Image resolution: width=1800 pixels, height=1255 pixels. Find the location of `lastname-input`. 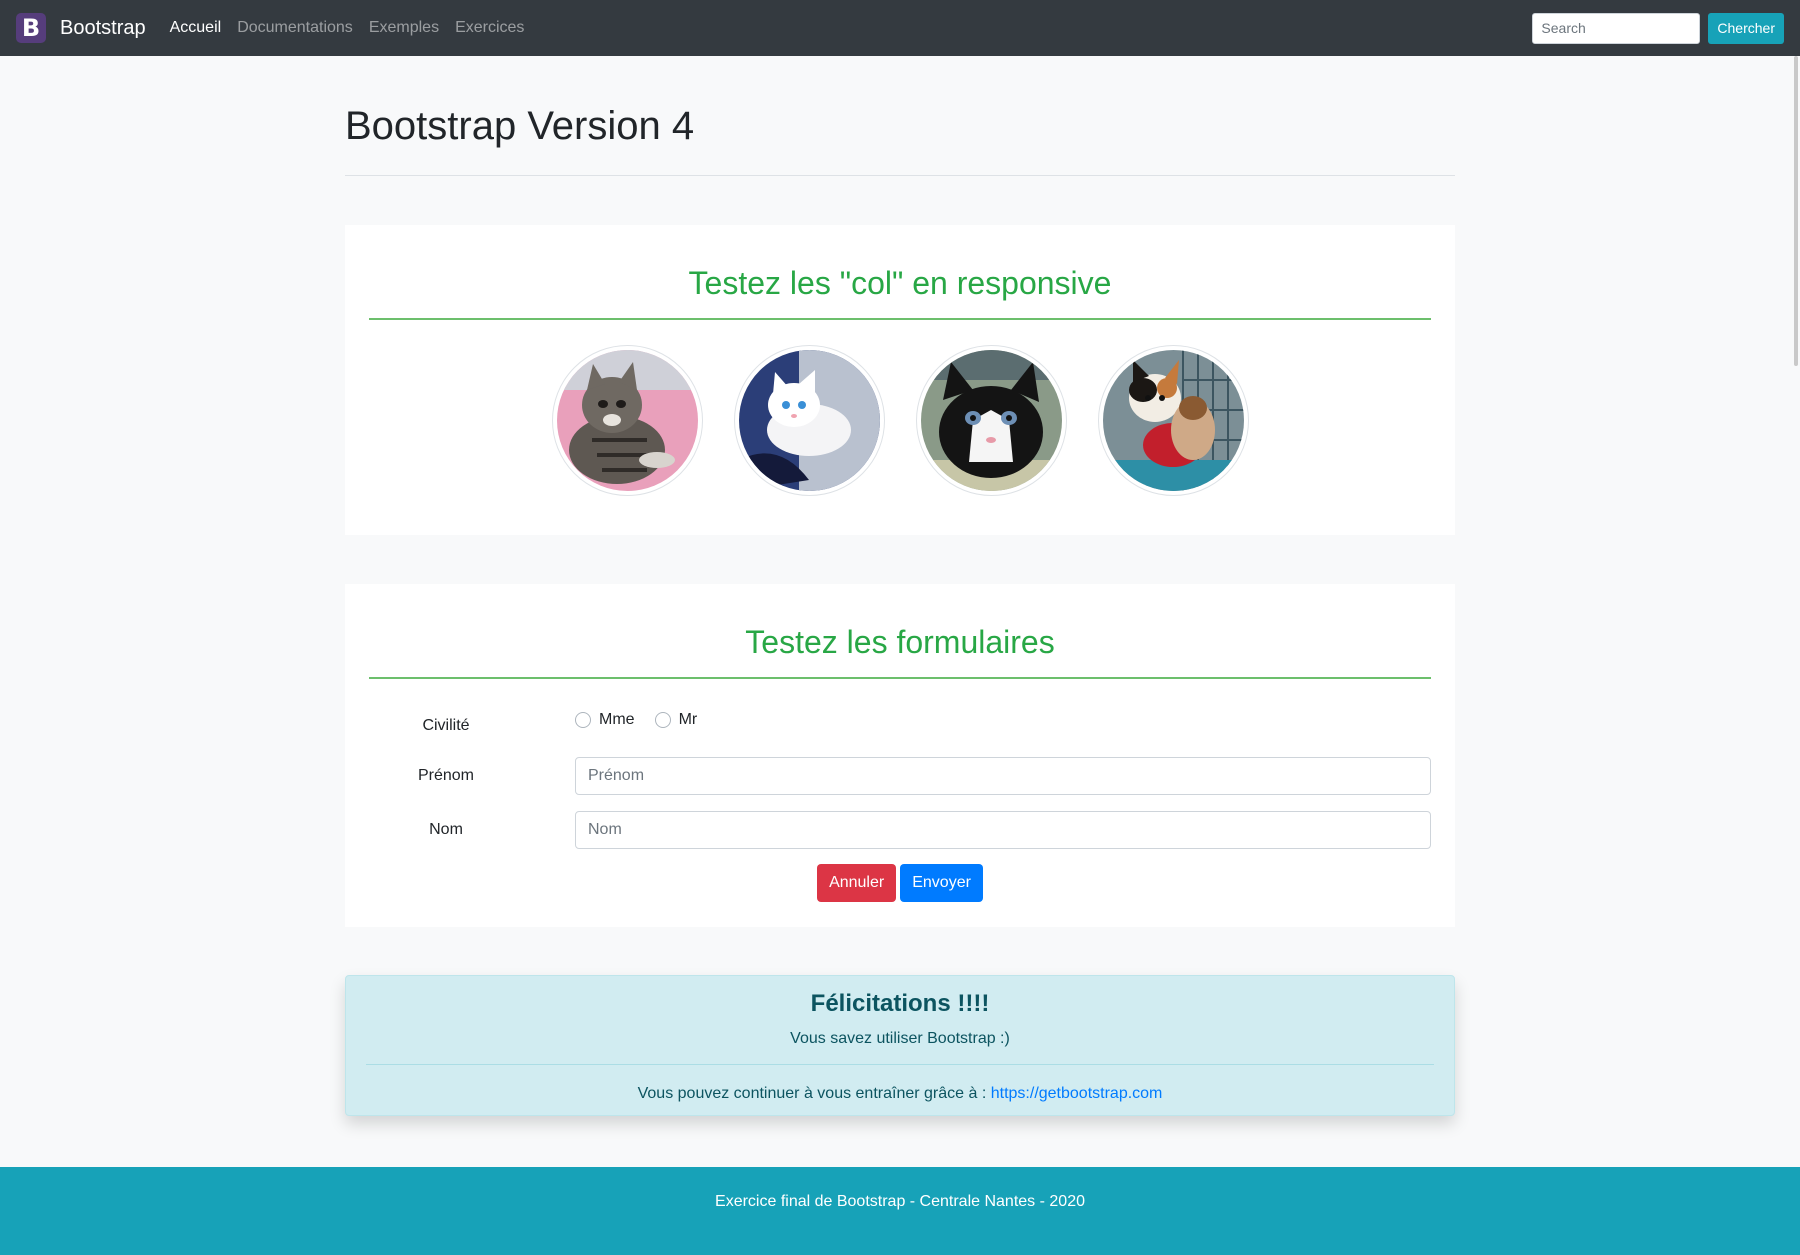

lastname-input is located at coordinates (1003, 830).